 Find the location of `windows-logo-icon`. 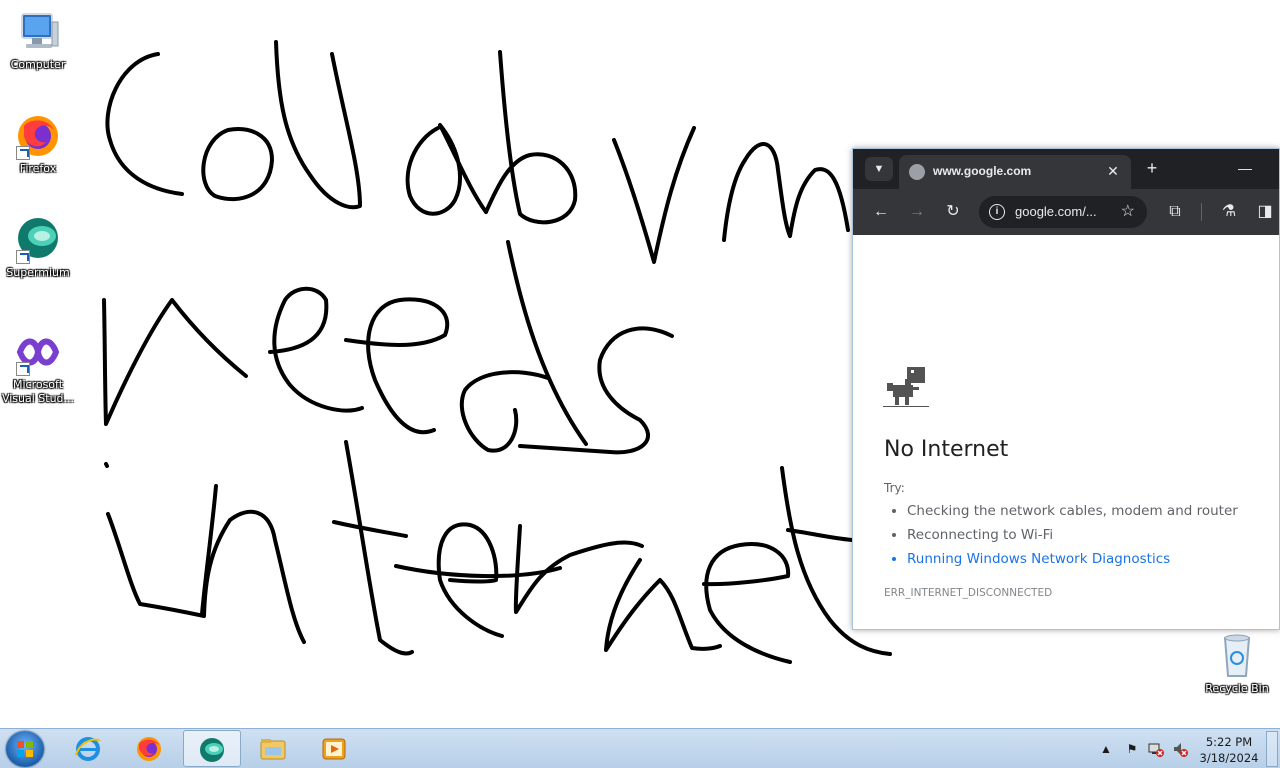

windows-logo-icon is located at coordinates (25, 749).